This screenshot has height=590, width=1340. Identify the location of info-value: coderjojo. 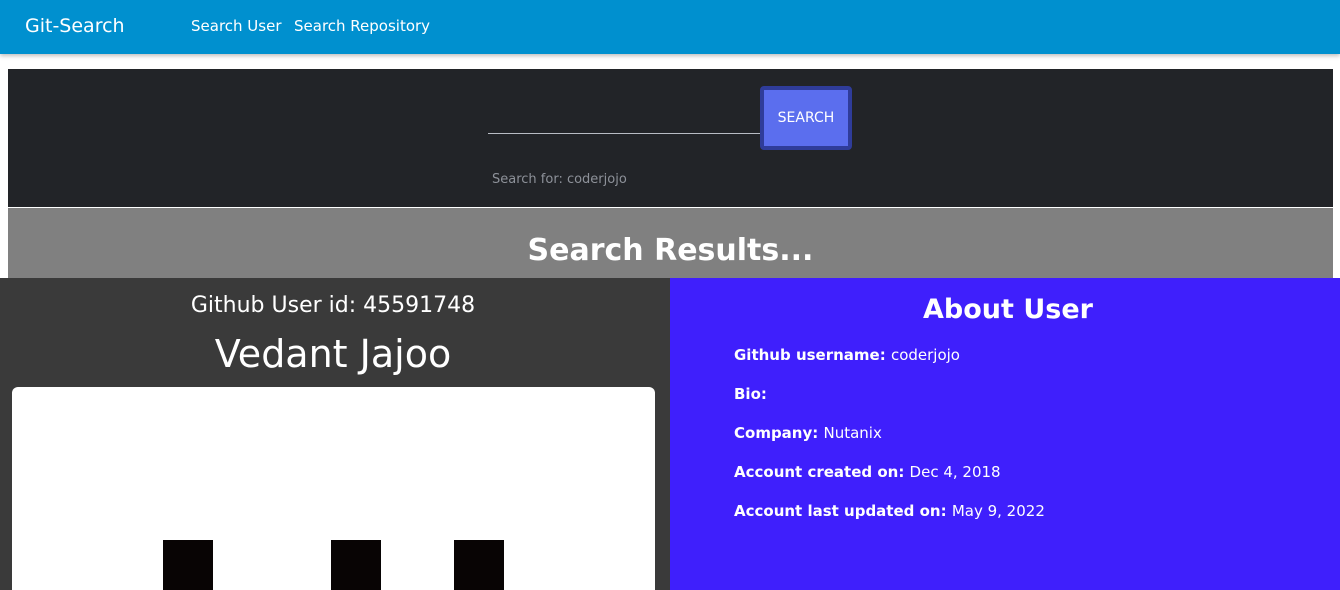
(925, 355).